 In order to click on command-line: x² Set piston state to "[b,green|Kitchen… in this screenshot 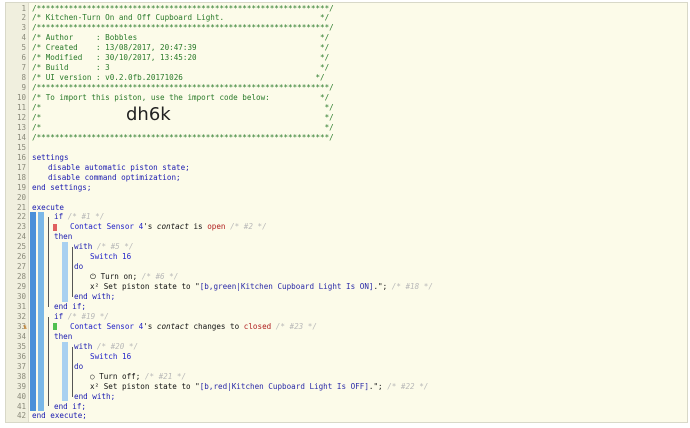, I will do `click(261, 287)`.